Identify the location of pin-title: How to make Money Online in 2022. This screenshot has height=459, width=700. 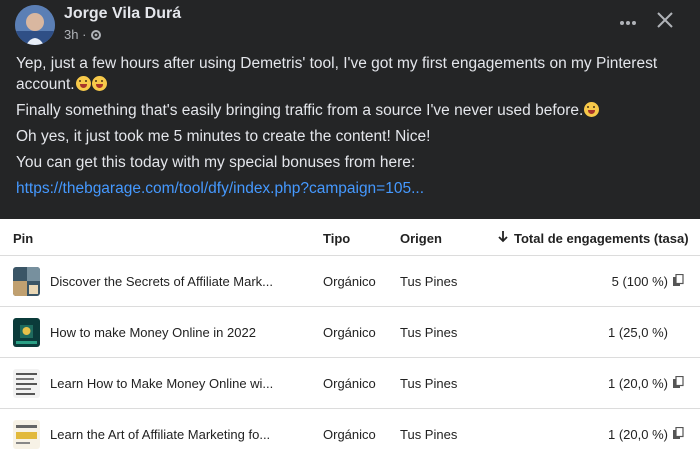
(153, 332).